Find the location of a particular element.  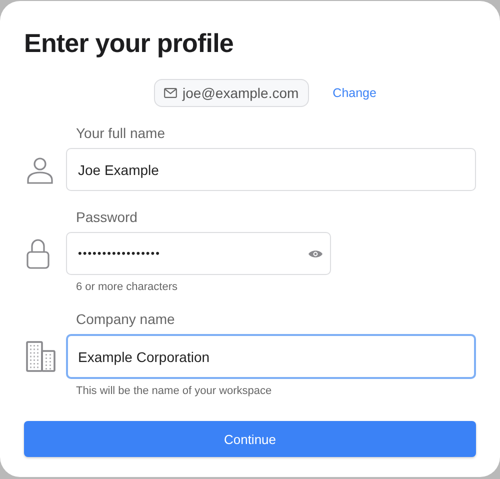

continue-button: Continue is located at coordinates (250, 439).